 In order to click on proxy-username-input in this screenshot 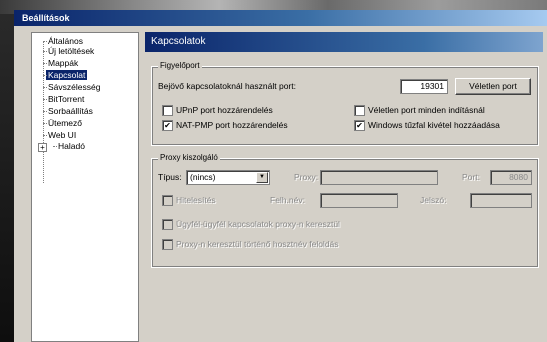, I will do `click(359, 200)`.